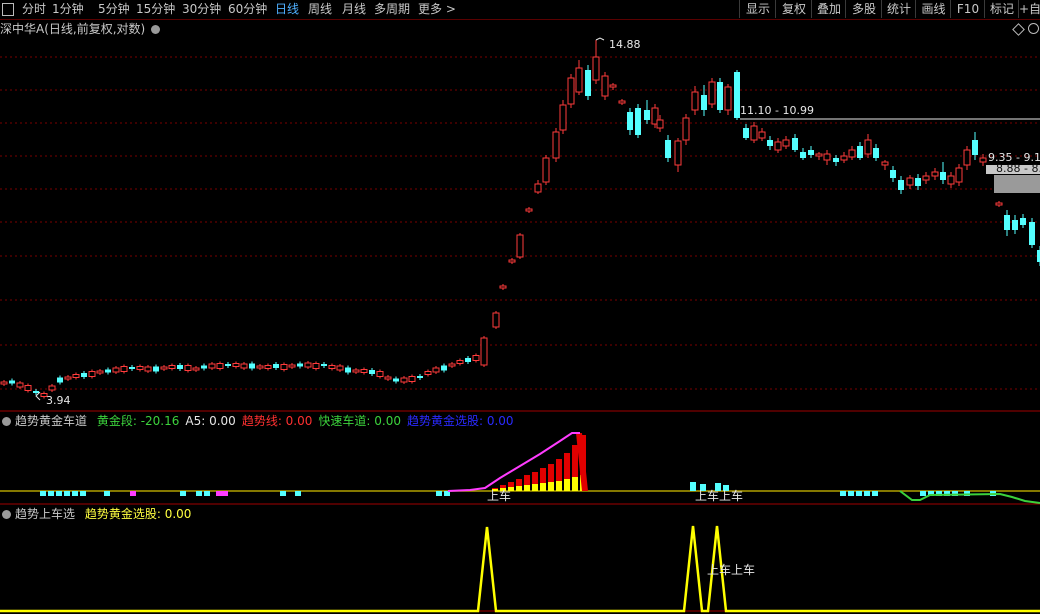  Describe the element at coordinates (156, 29) in the screenshot. I see `chevron-down-icon` at that location.